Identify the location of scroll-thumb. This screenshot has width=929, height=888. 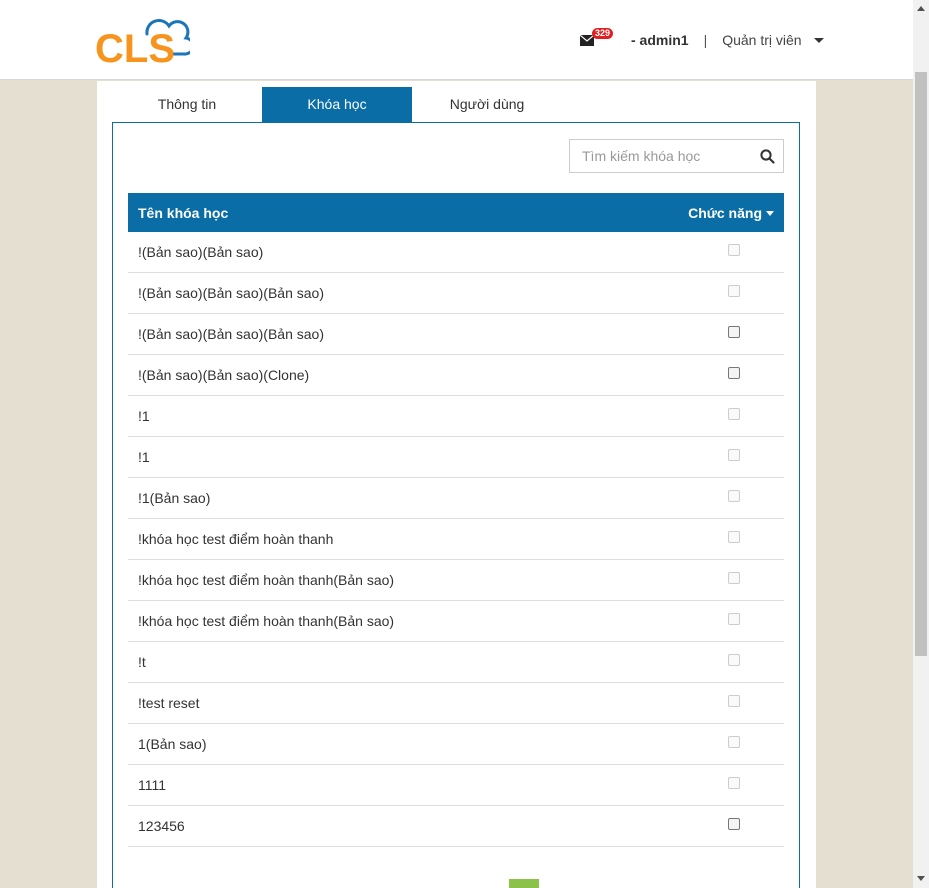
(921, 364).